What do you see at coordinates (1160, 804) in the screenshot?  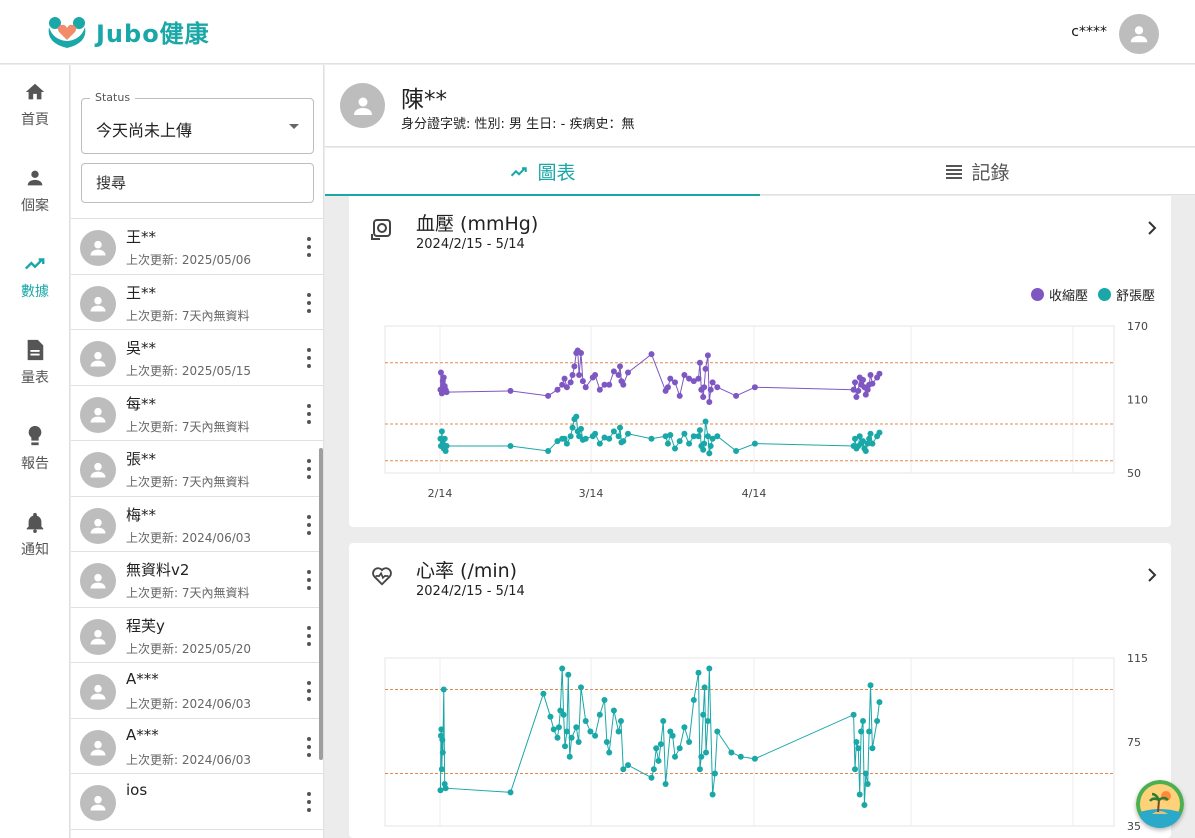 I see `assistant-fab` at bounding box center [1160, 804].